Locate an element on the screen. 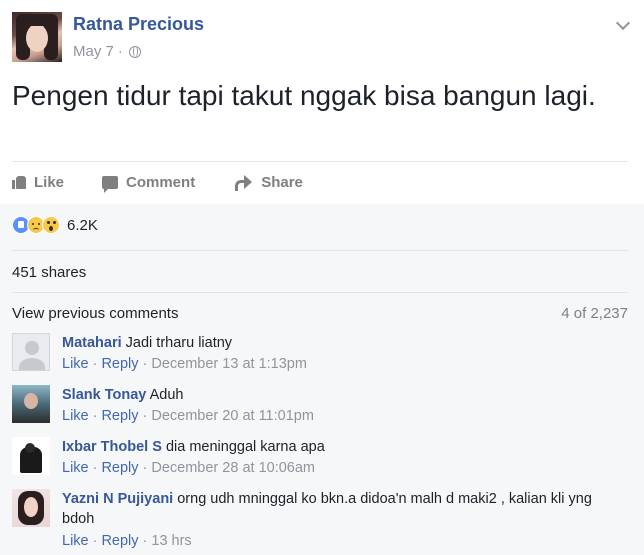 The image size is (644, 555). comment-text: Jadi trharu liatny is located at coordinates (179, 343).